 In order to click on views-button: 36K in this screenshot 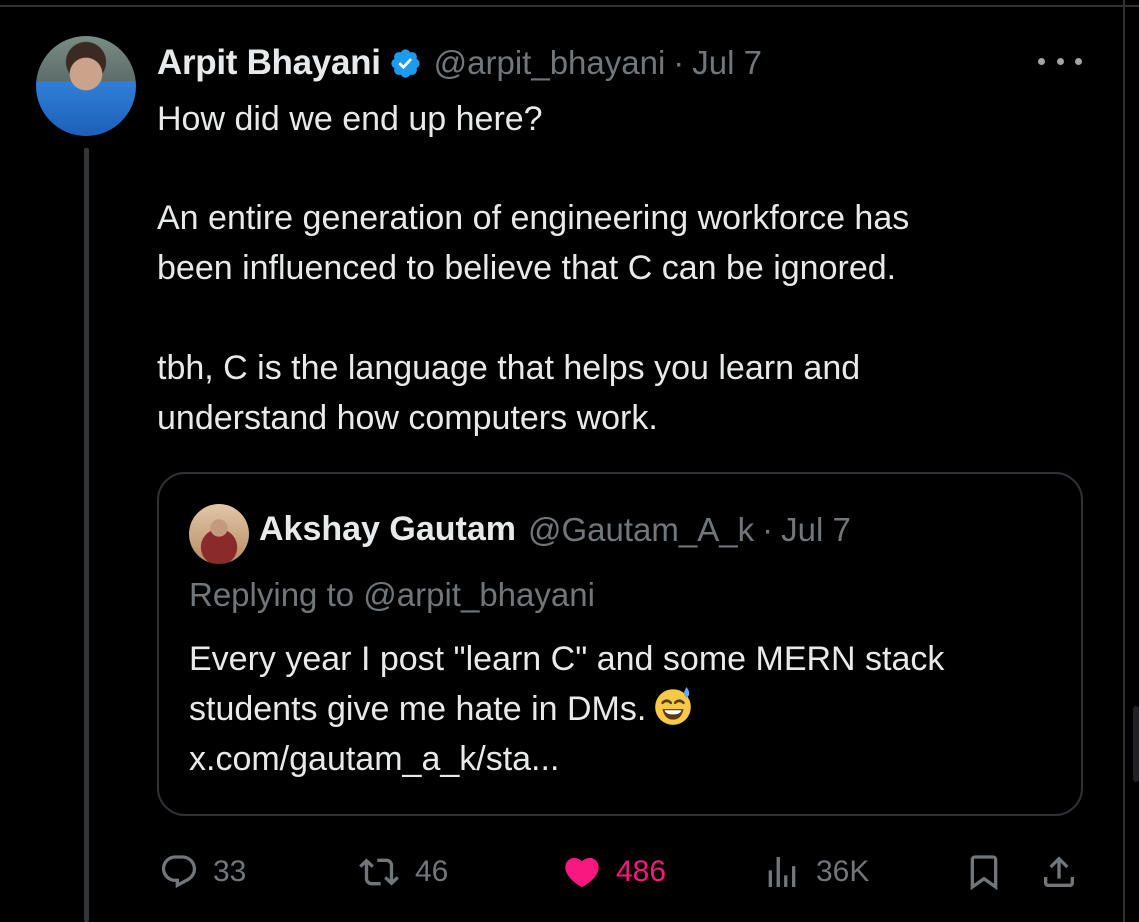, I will do `click(815, 872)`.